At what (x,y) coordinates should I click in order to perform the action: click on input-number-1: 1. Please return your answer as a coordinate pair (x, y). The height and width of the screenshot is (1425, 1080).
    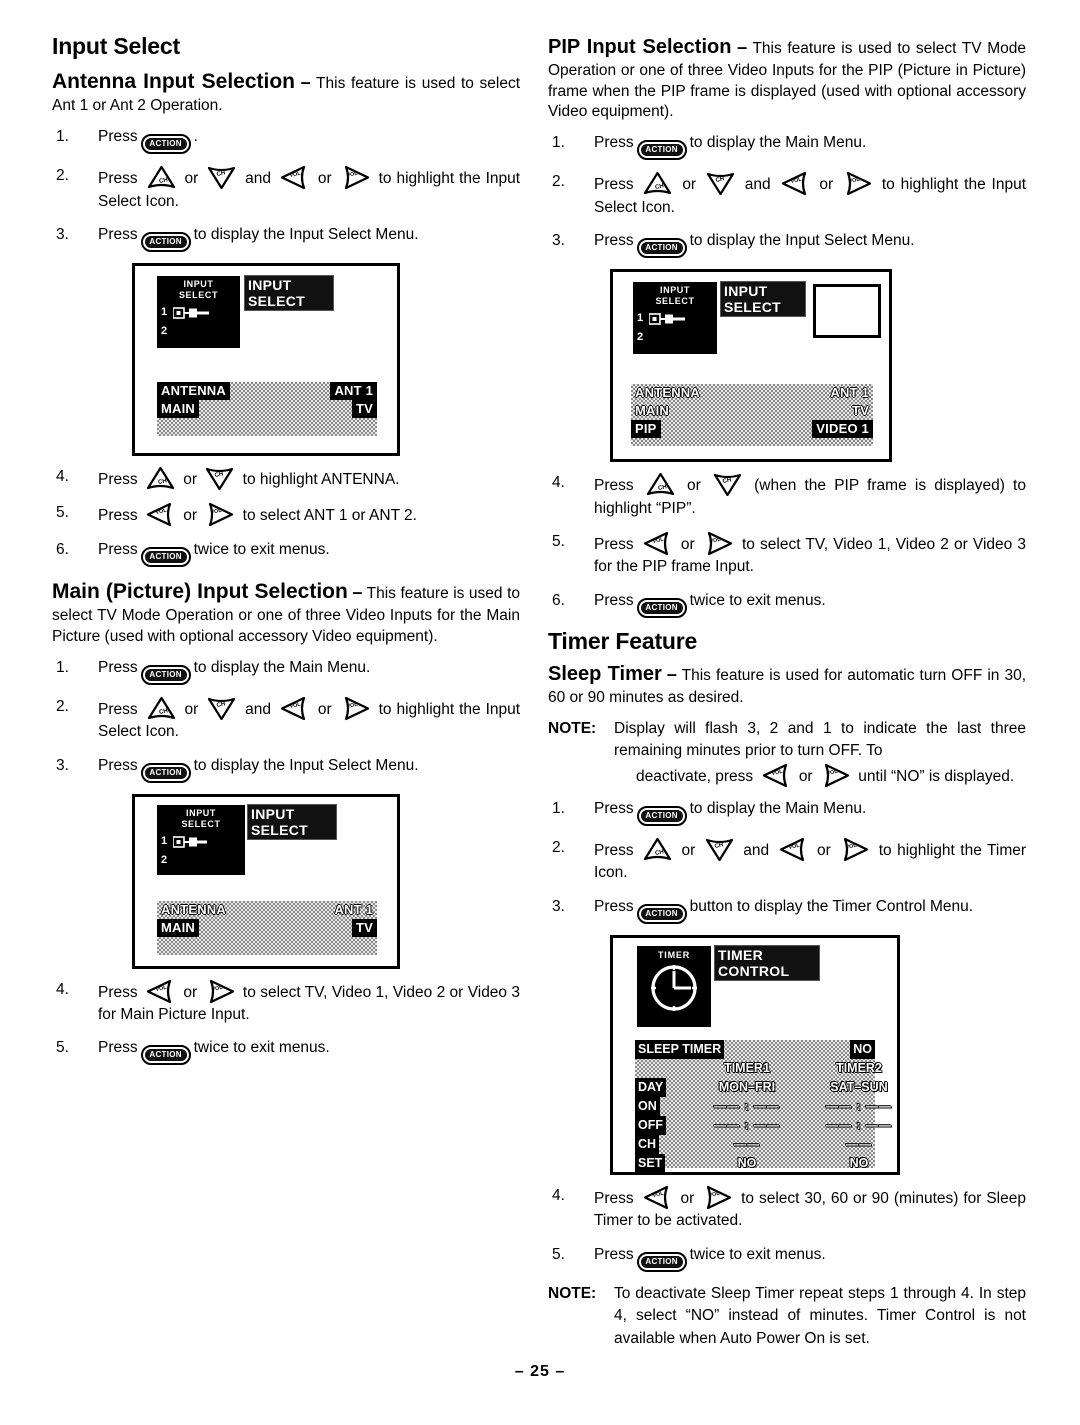
    Looking at the image, I should click on (164, 840).